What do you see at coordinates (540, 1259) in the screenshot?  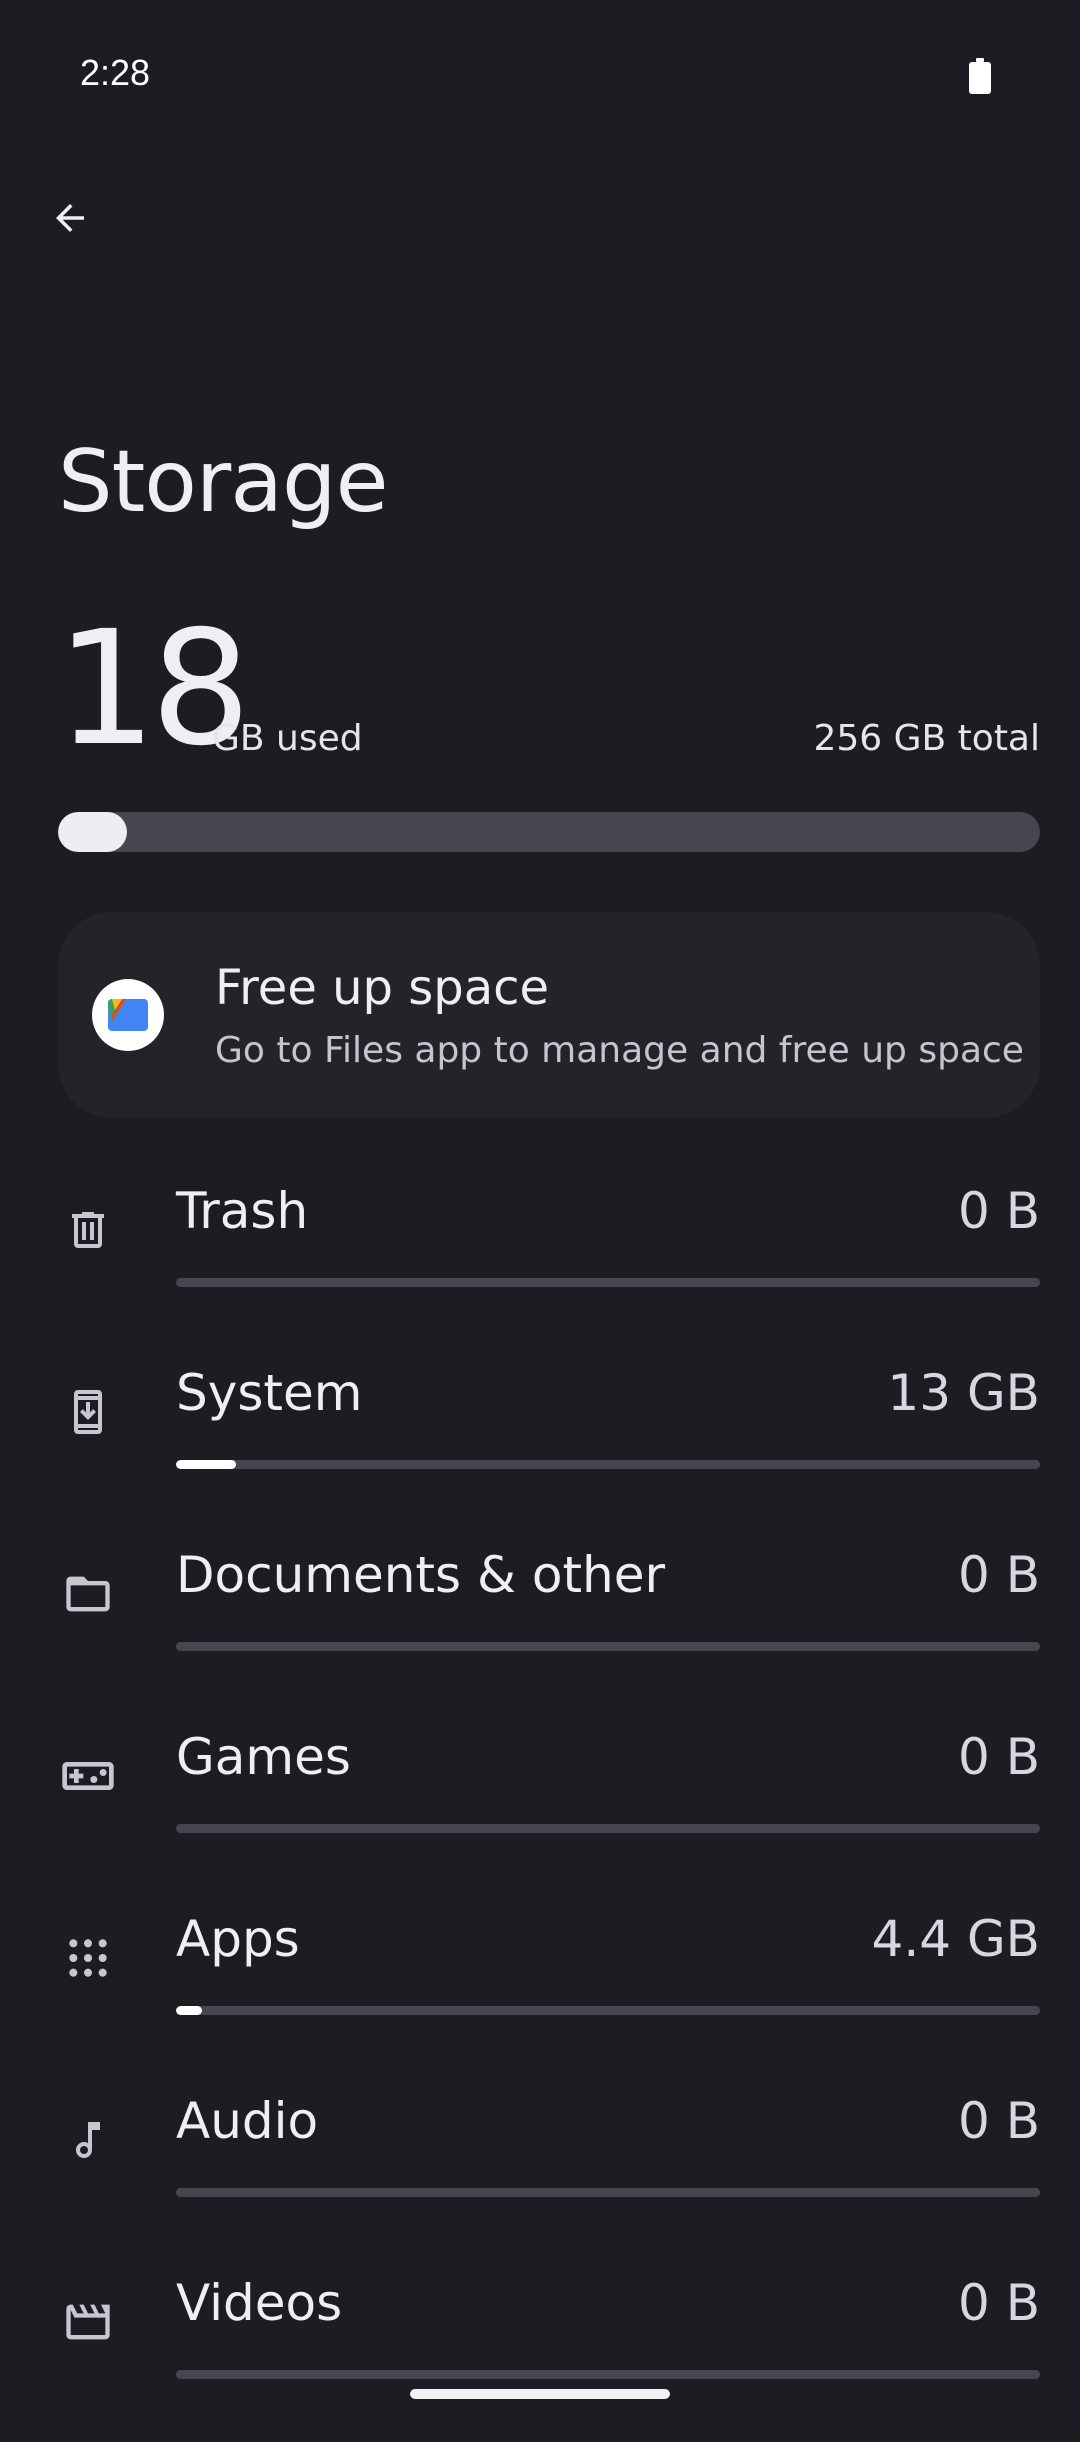 I see `category-trash: Trash 0 B` at bounding box center [540, 1259].